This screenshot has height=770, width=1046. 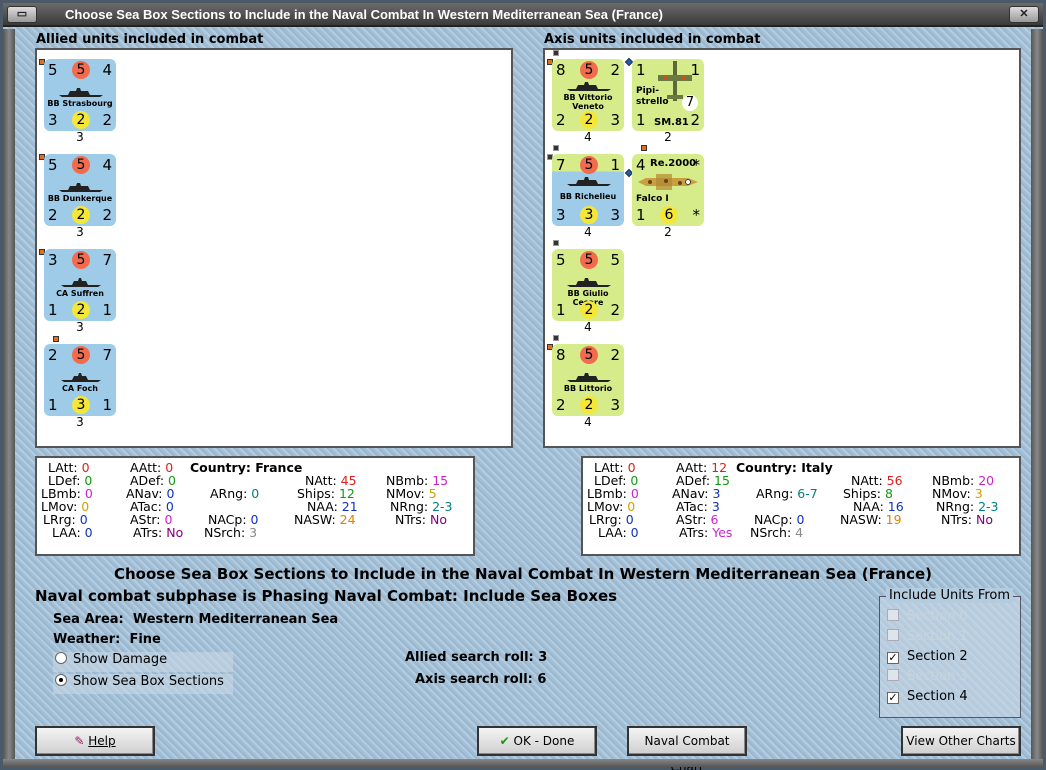 I want to click on stat-ntrs: NTrs: No, so click(x=967, y=519).